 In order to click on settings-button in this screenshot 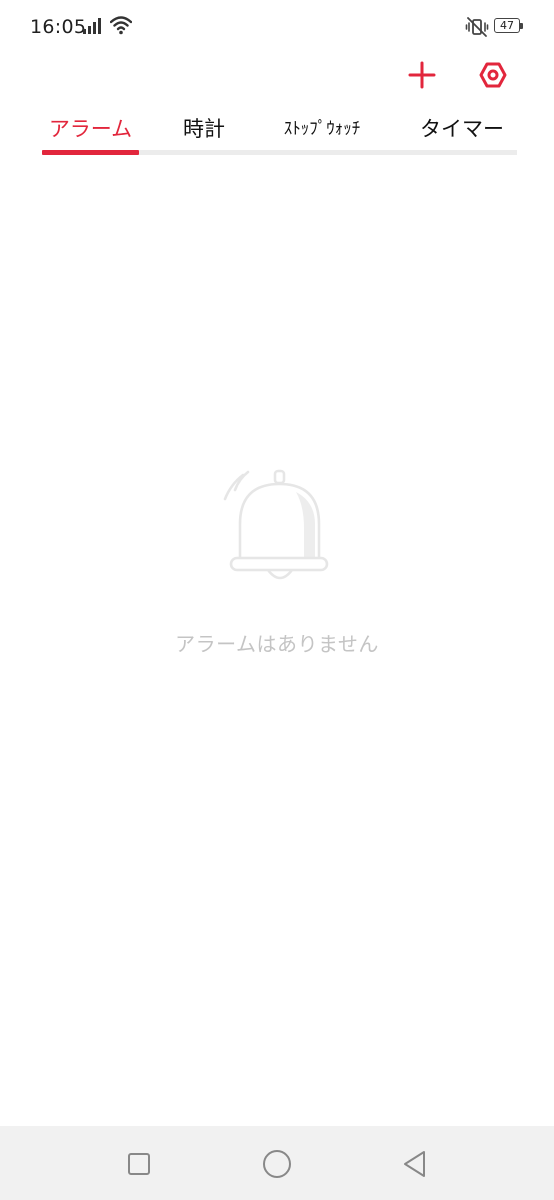, I will do `click(493, 75)`.